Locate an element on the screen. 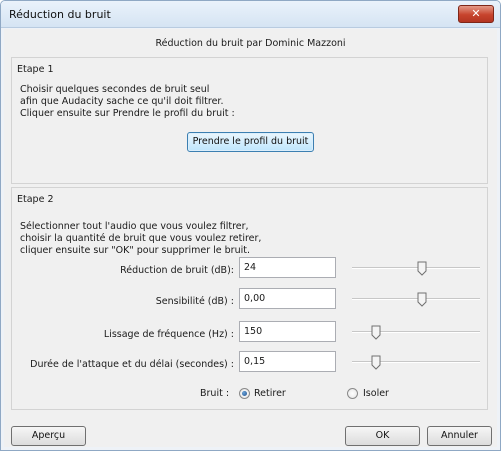  dialog-subtitle: Réduction du bruit par Dominic Mazzoni is located at coordinates (250, 43).